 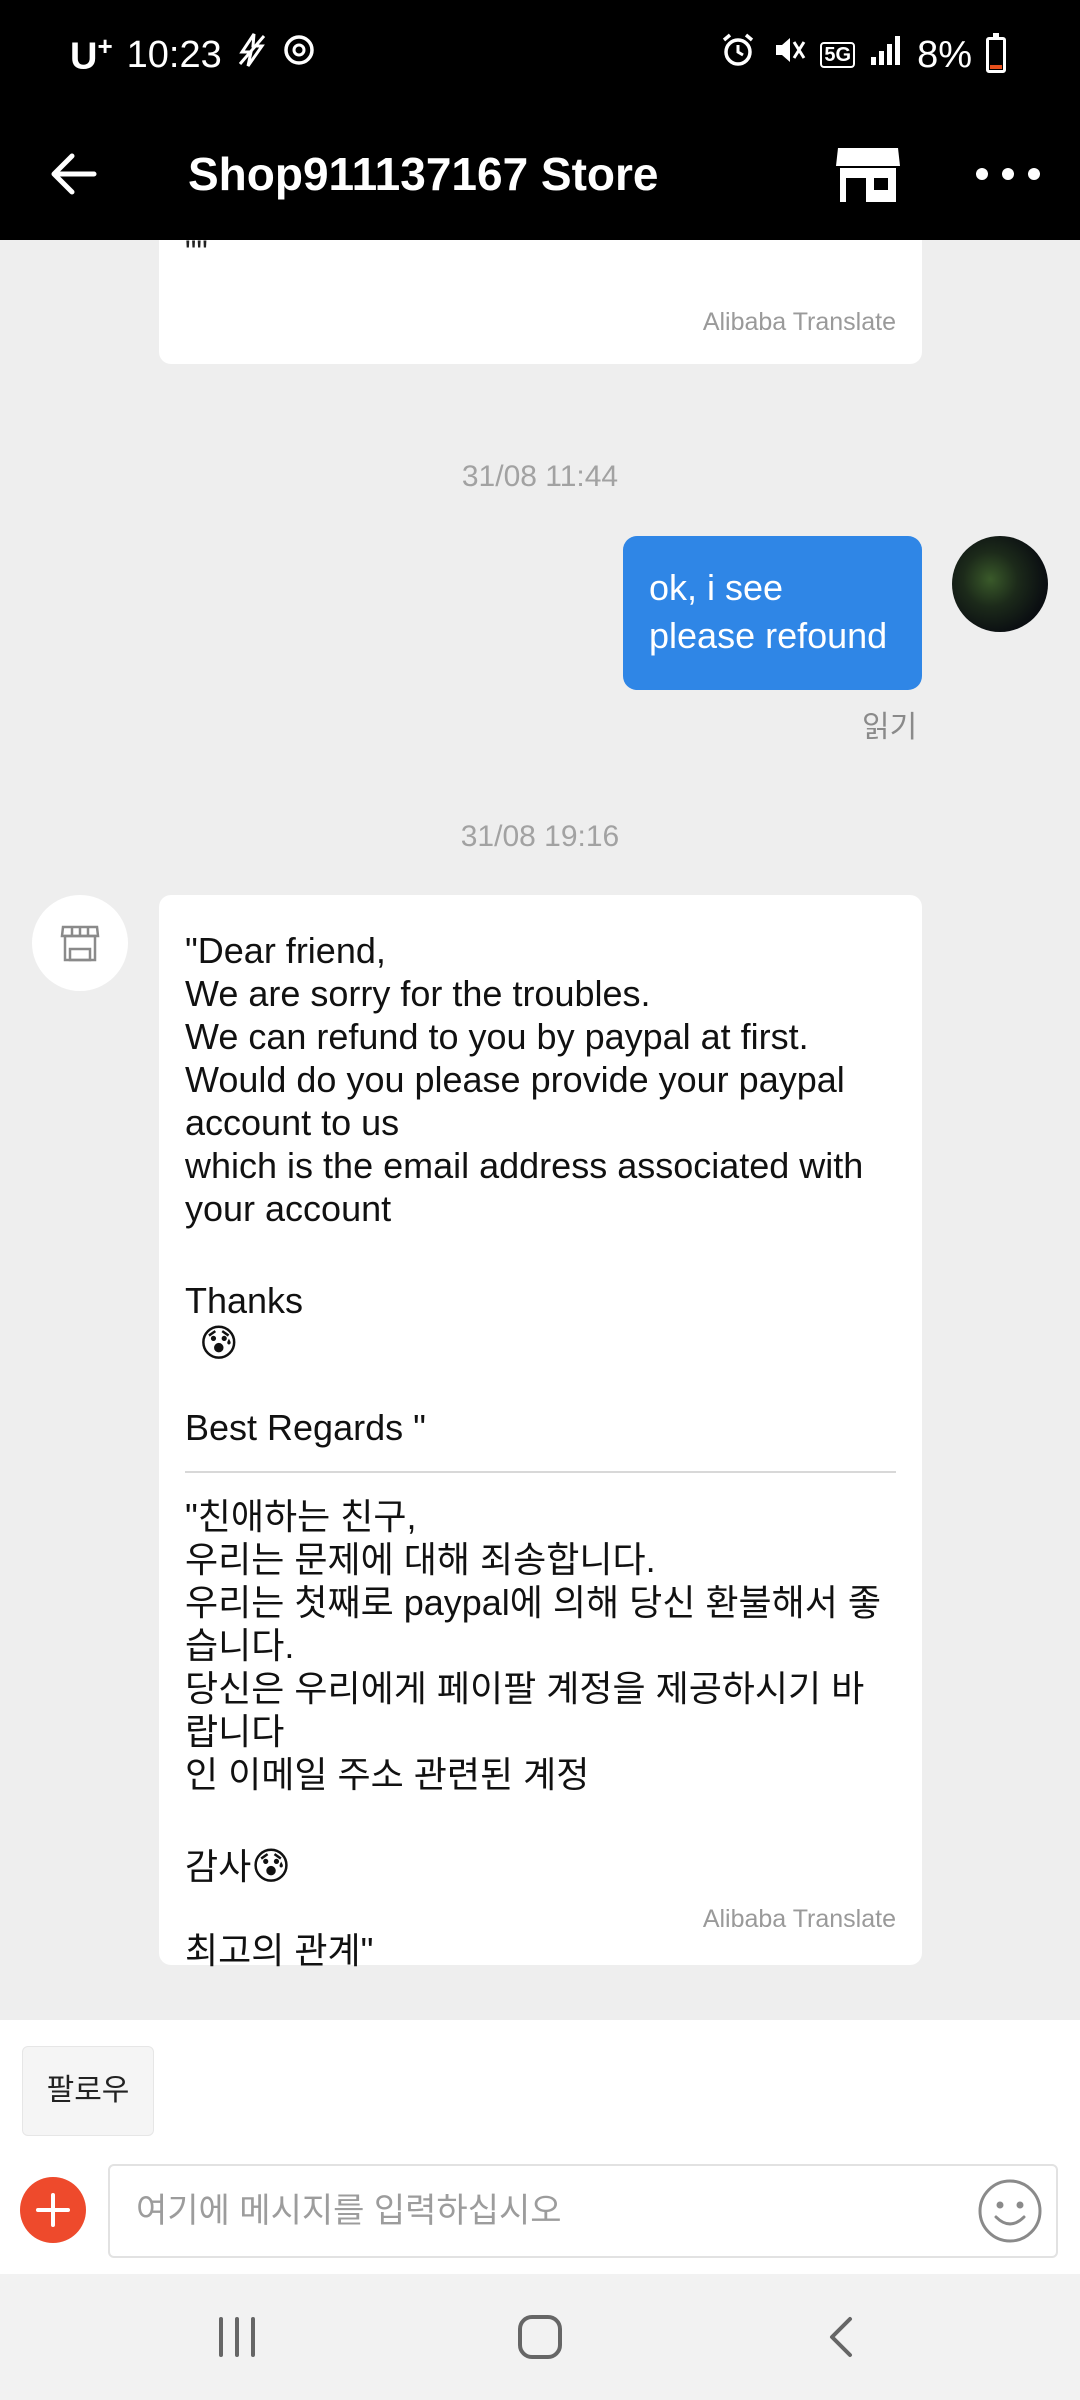 What do you see at coordinates (540, 2147) in the screenshot?
I see `composer-panel: 팔로우` at bounding box center [540, 2147].